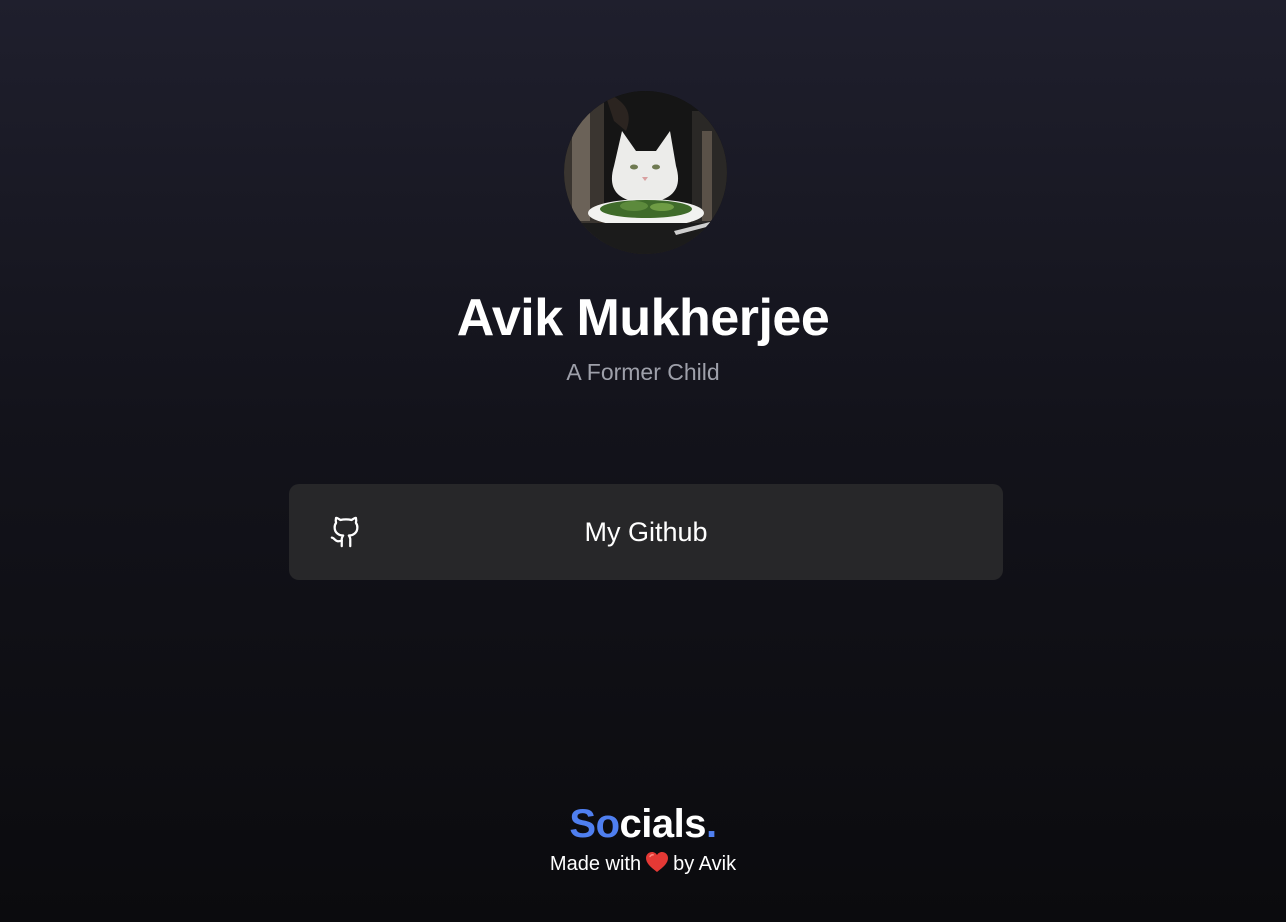 The width and height of the screenshot is (1286, 922). I want to click on footer-credit: Made with by Avik, so click(643, 864).